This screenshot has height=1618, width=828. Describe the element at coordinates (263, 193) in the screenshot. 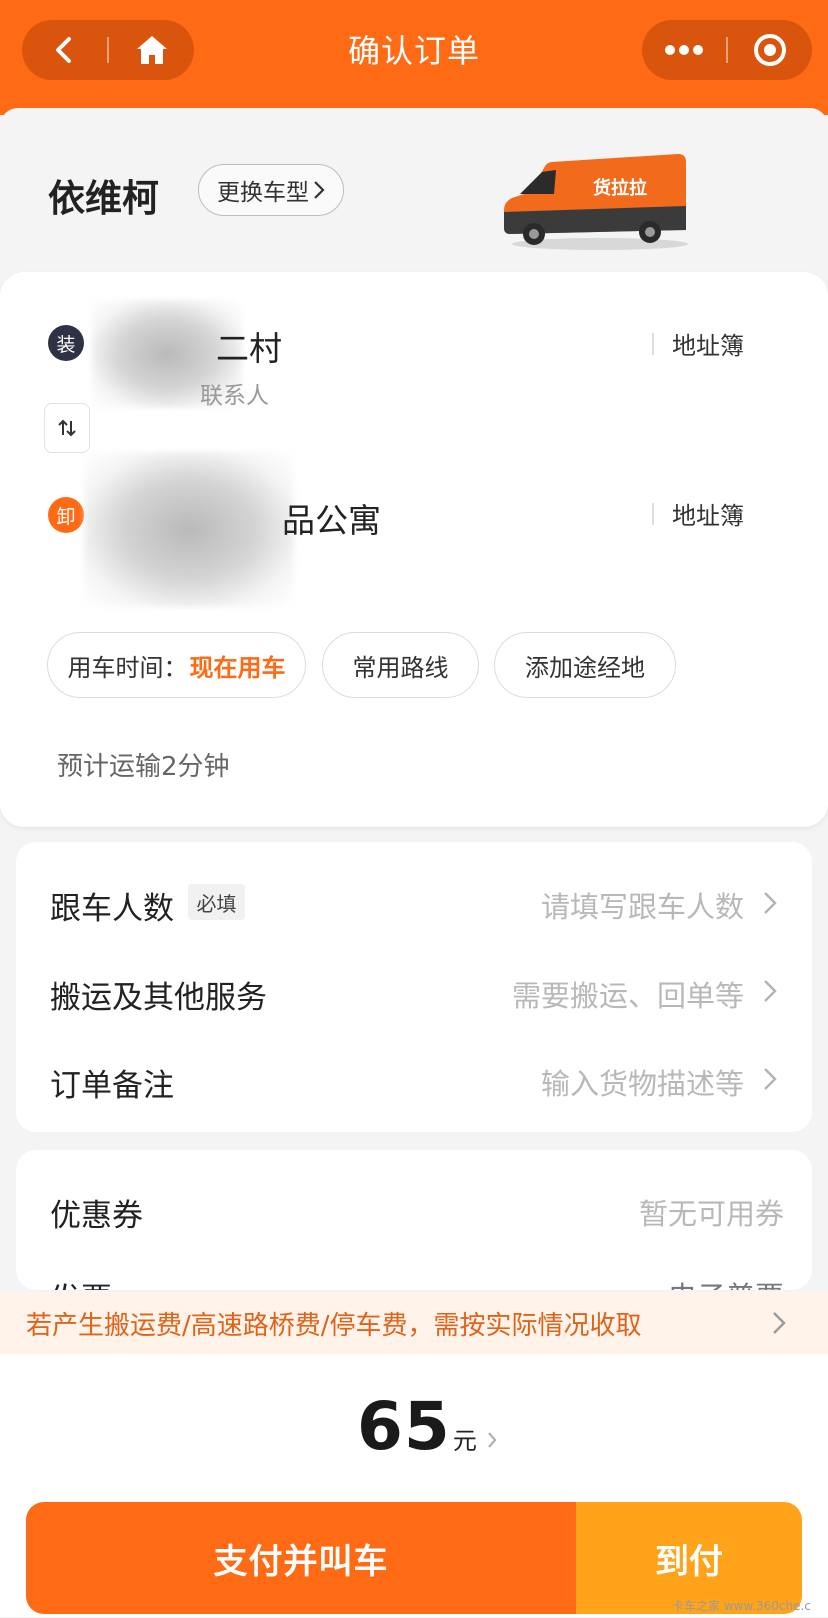

I see `change-vehicle-label: 更换车型` at that location.